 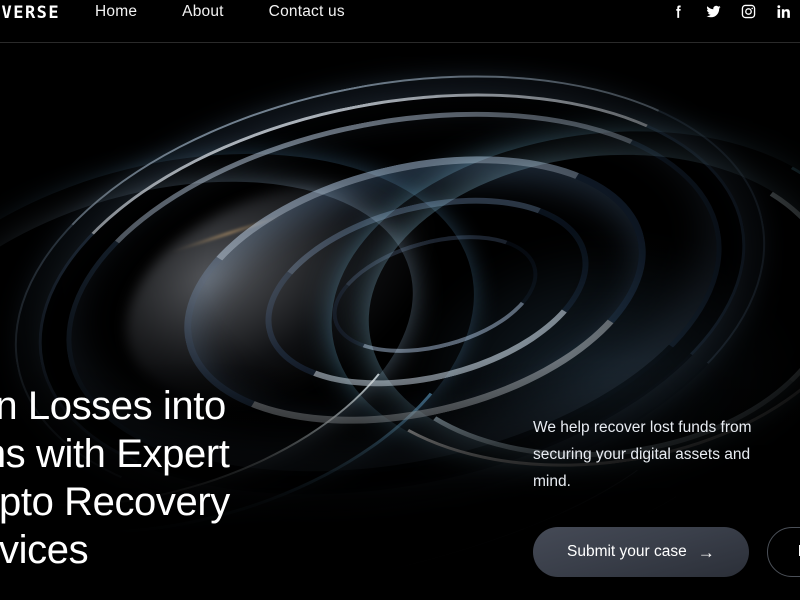 I want to click on instagram-icon, so click(x=748, y=11).